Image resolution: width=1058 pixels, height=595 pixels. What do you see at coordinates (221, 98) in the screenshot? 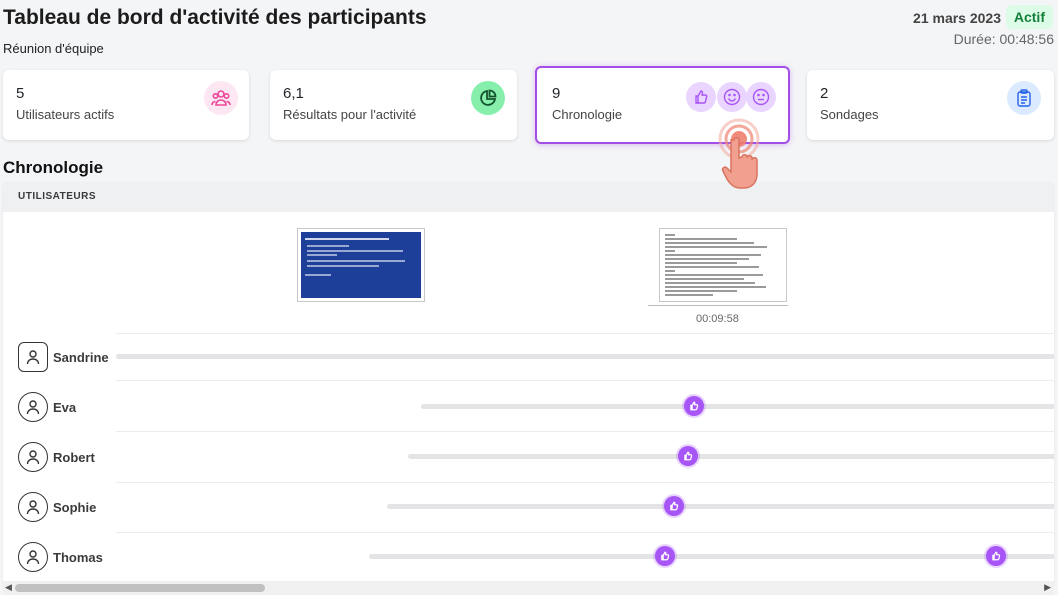
I see `users-icon` at bounding box center [221, 98].